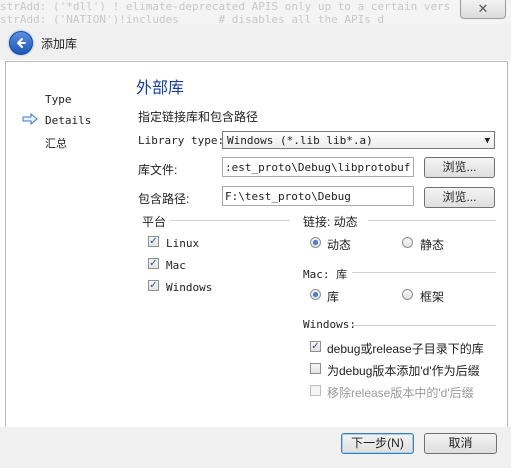 This screenshot has width=511, height=468. What do you see at coordinates (377, 443) in the screenshot?
I see `next-button: 下一步(N)` at bounding box center [377, 443].